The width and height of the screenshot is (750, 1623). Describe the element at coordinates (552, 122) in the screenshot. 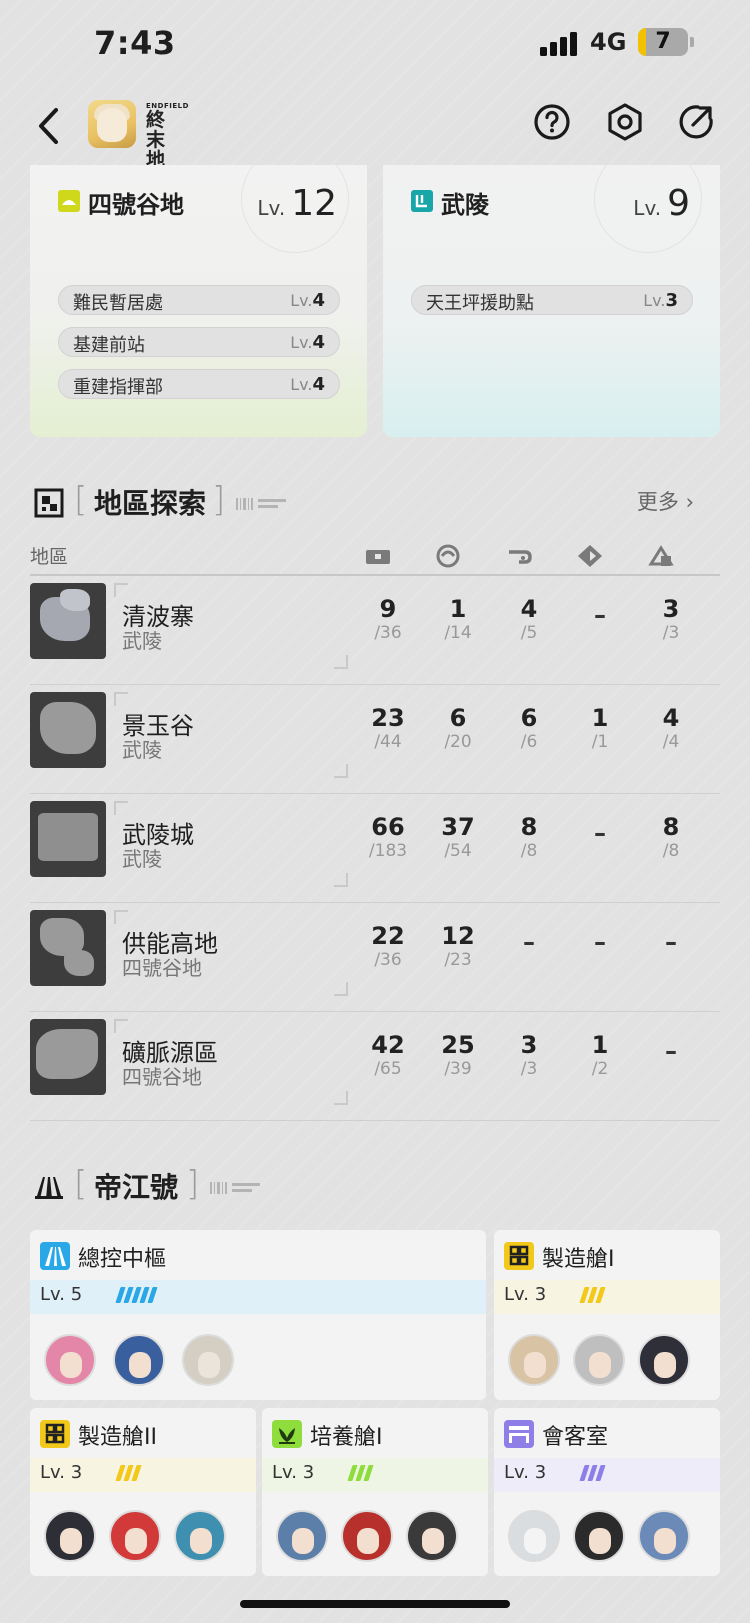

I see `help-icon` at that location.